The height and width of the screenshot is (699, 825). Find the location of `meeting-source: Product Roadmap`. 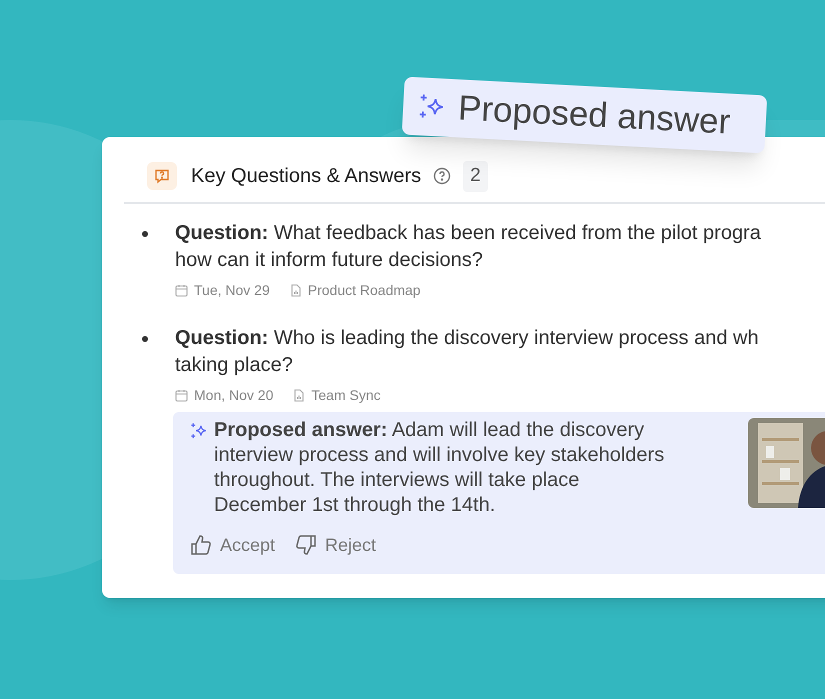

meeting-source: Product Roadmap is located at coordinates (364, 290).